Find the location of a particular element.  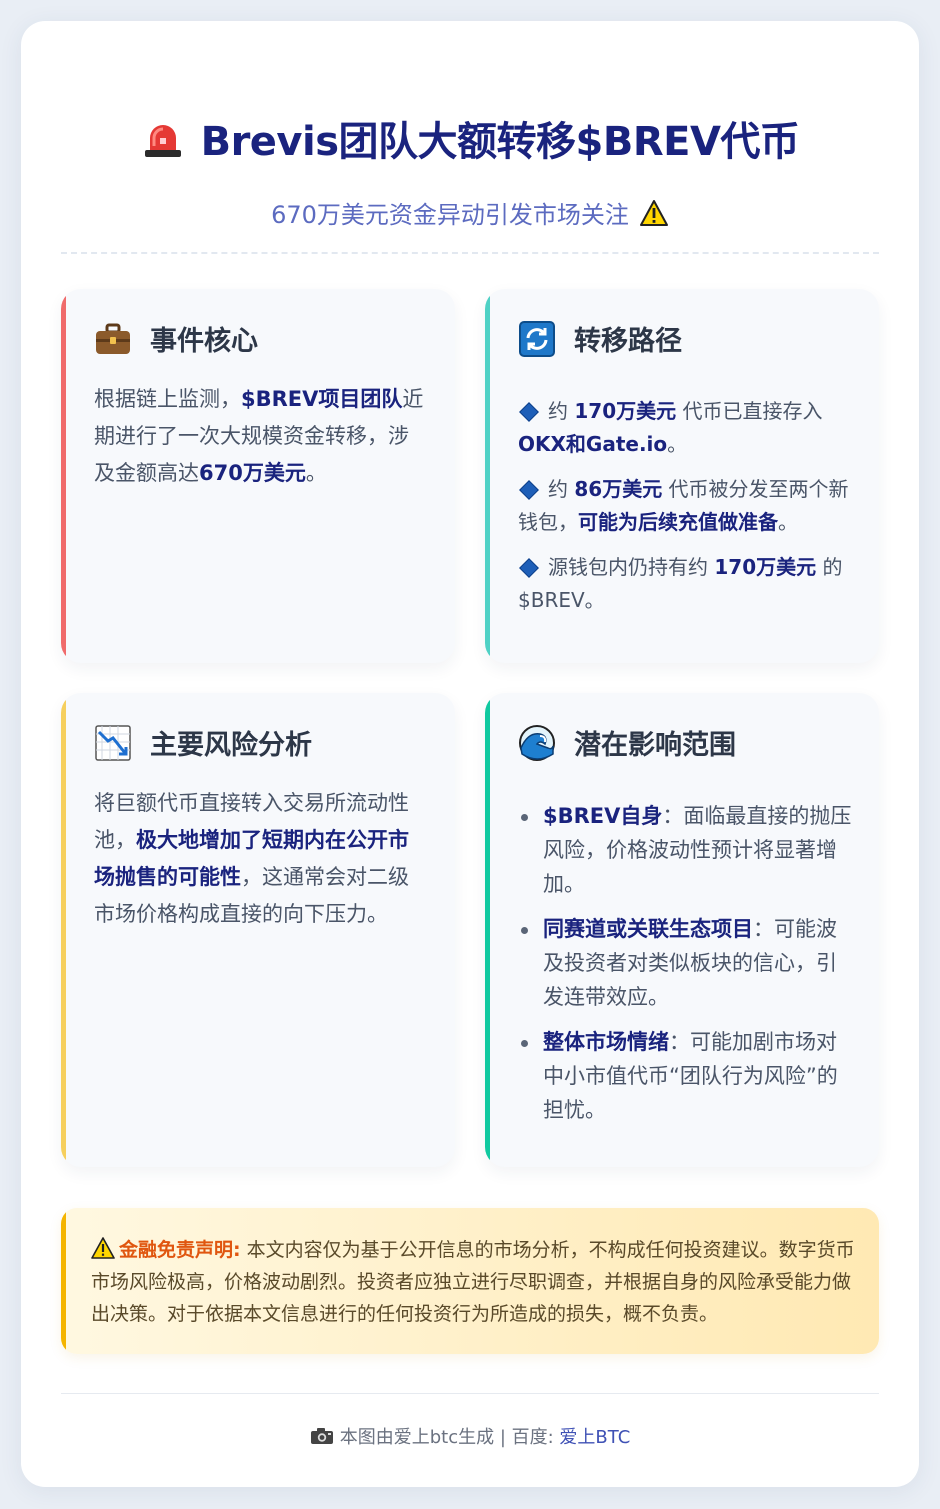

camera-icon is located at coordinates (321, 1436).